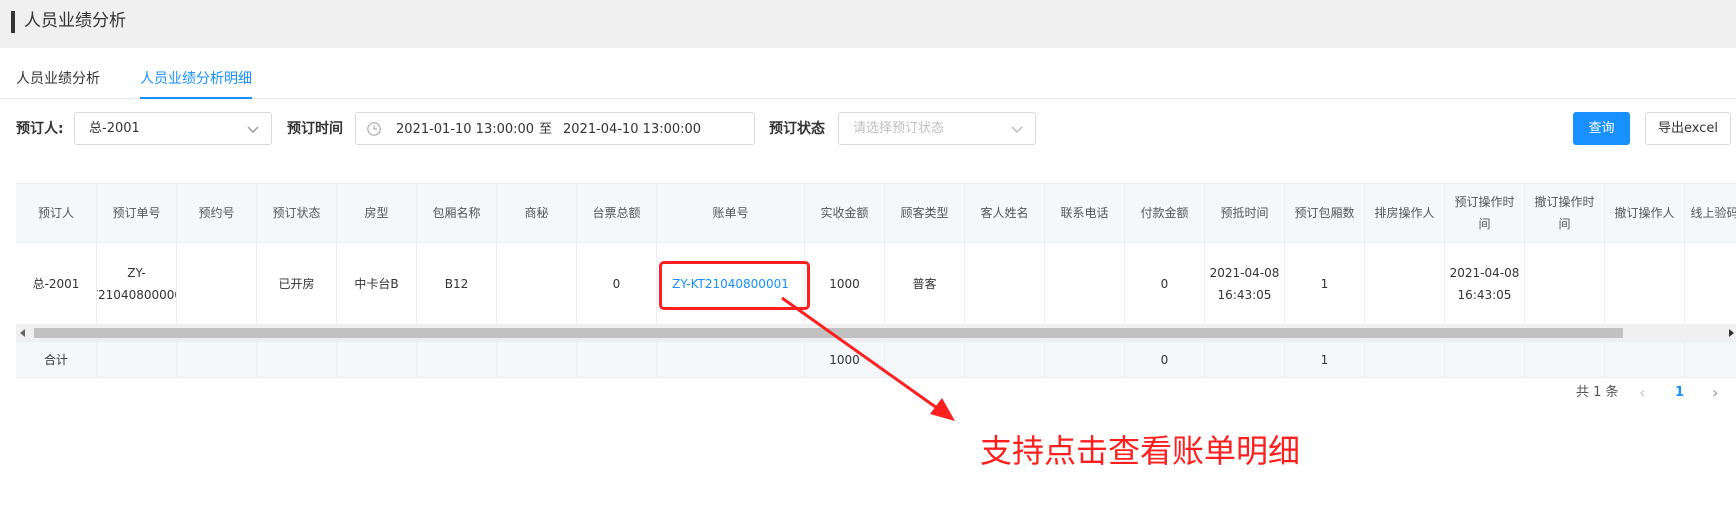 The height and width of the screenshot is (529, 1736). I want to click on range-end-date: 2021-04-10 13:00:00, so click(632, 130).